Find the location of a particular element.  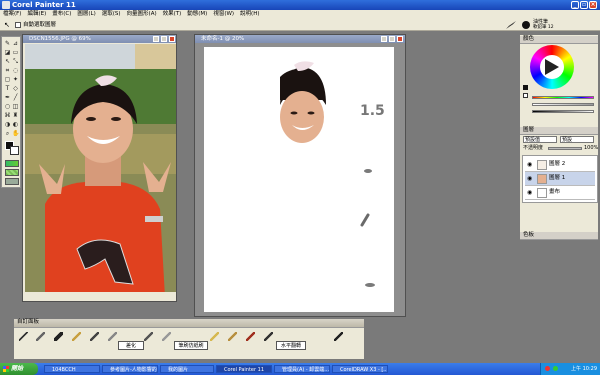

layer-row-selected: ◉ 圖層 1 is located at coordinates (560, 179).